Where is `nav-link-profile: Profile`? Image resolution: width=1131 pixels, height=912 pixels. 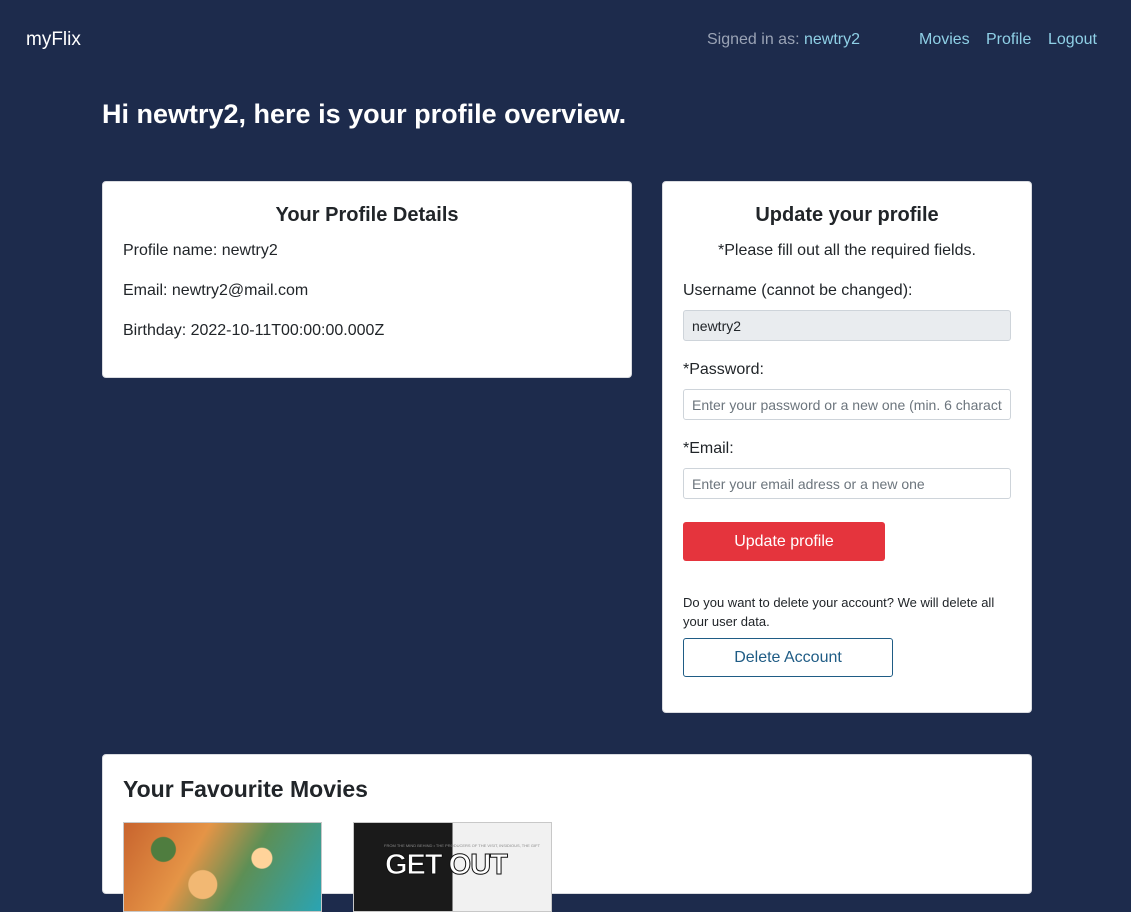 nav-link-profile: Profile is located at coordinates (1008, 40).